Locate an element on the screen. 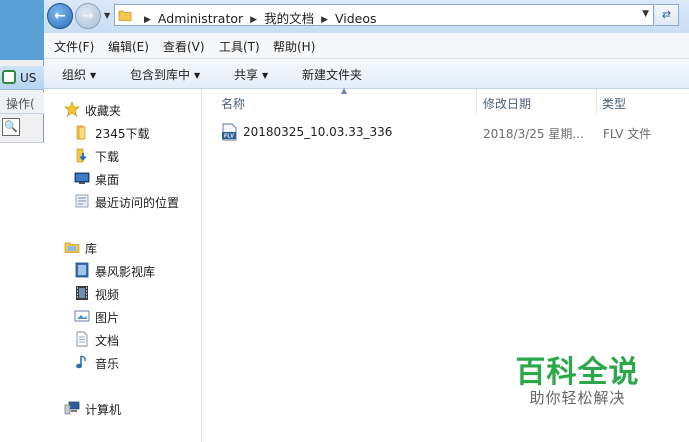 The width and height of the screenshot is (689, 442). sort-ascending-icon: ▲ is located at coordinates (344, 90).